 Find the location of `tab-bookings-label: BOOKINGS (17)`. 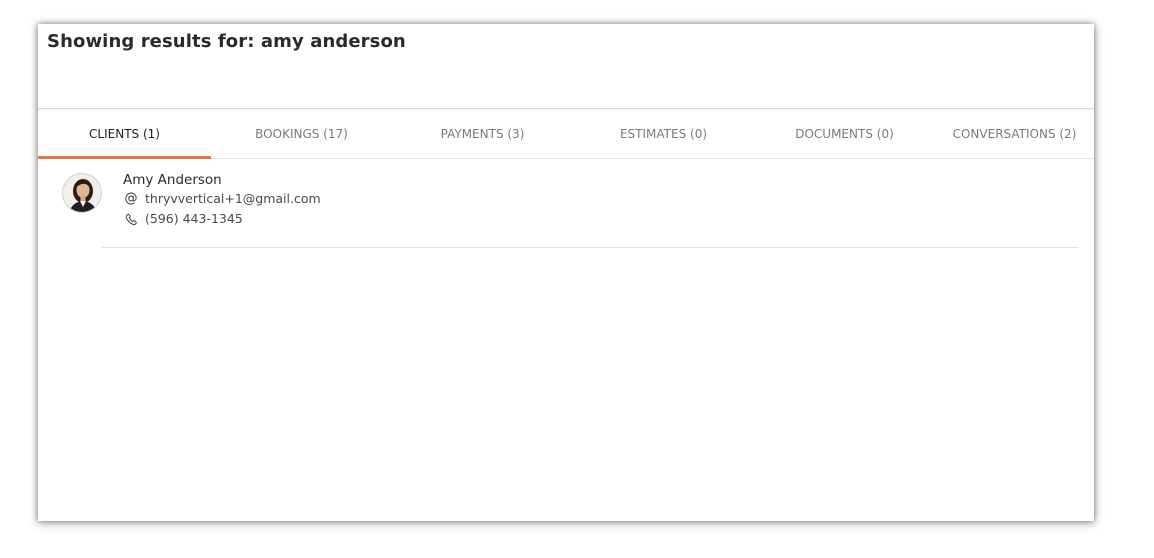

tab-bookings-label: BOOKINGS (17) is located at coordinates (301, 133).